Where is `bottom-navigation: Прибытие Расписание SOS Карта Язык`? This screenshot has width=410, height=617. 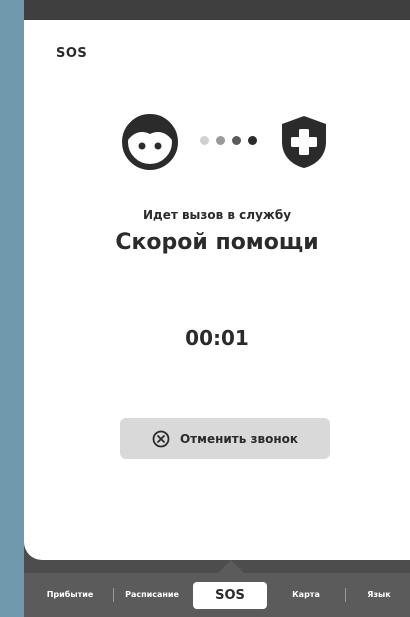
bottom-navigation: Прибытие Расписание SOS Карта Язык is located at coordinates (217, 595).